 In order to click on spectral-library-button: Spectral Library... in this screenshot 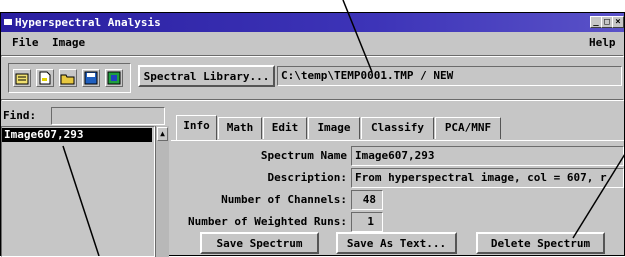, I will do `click(206, 76)`.